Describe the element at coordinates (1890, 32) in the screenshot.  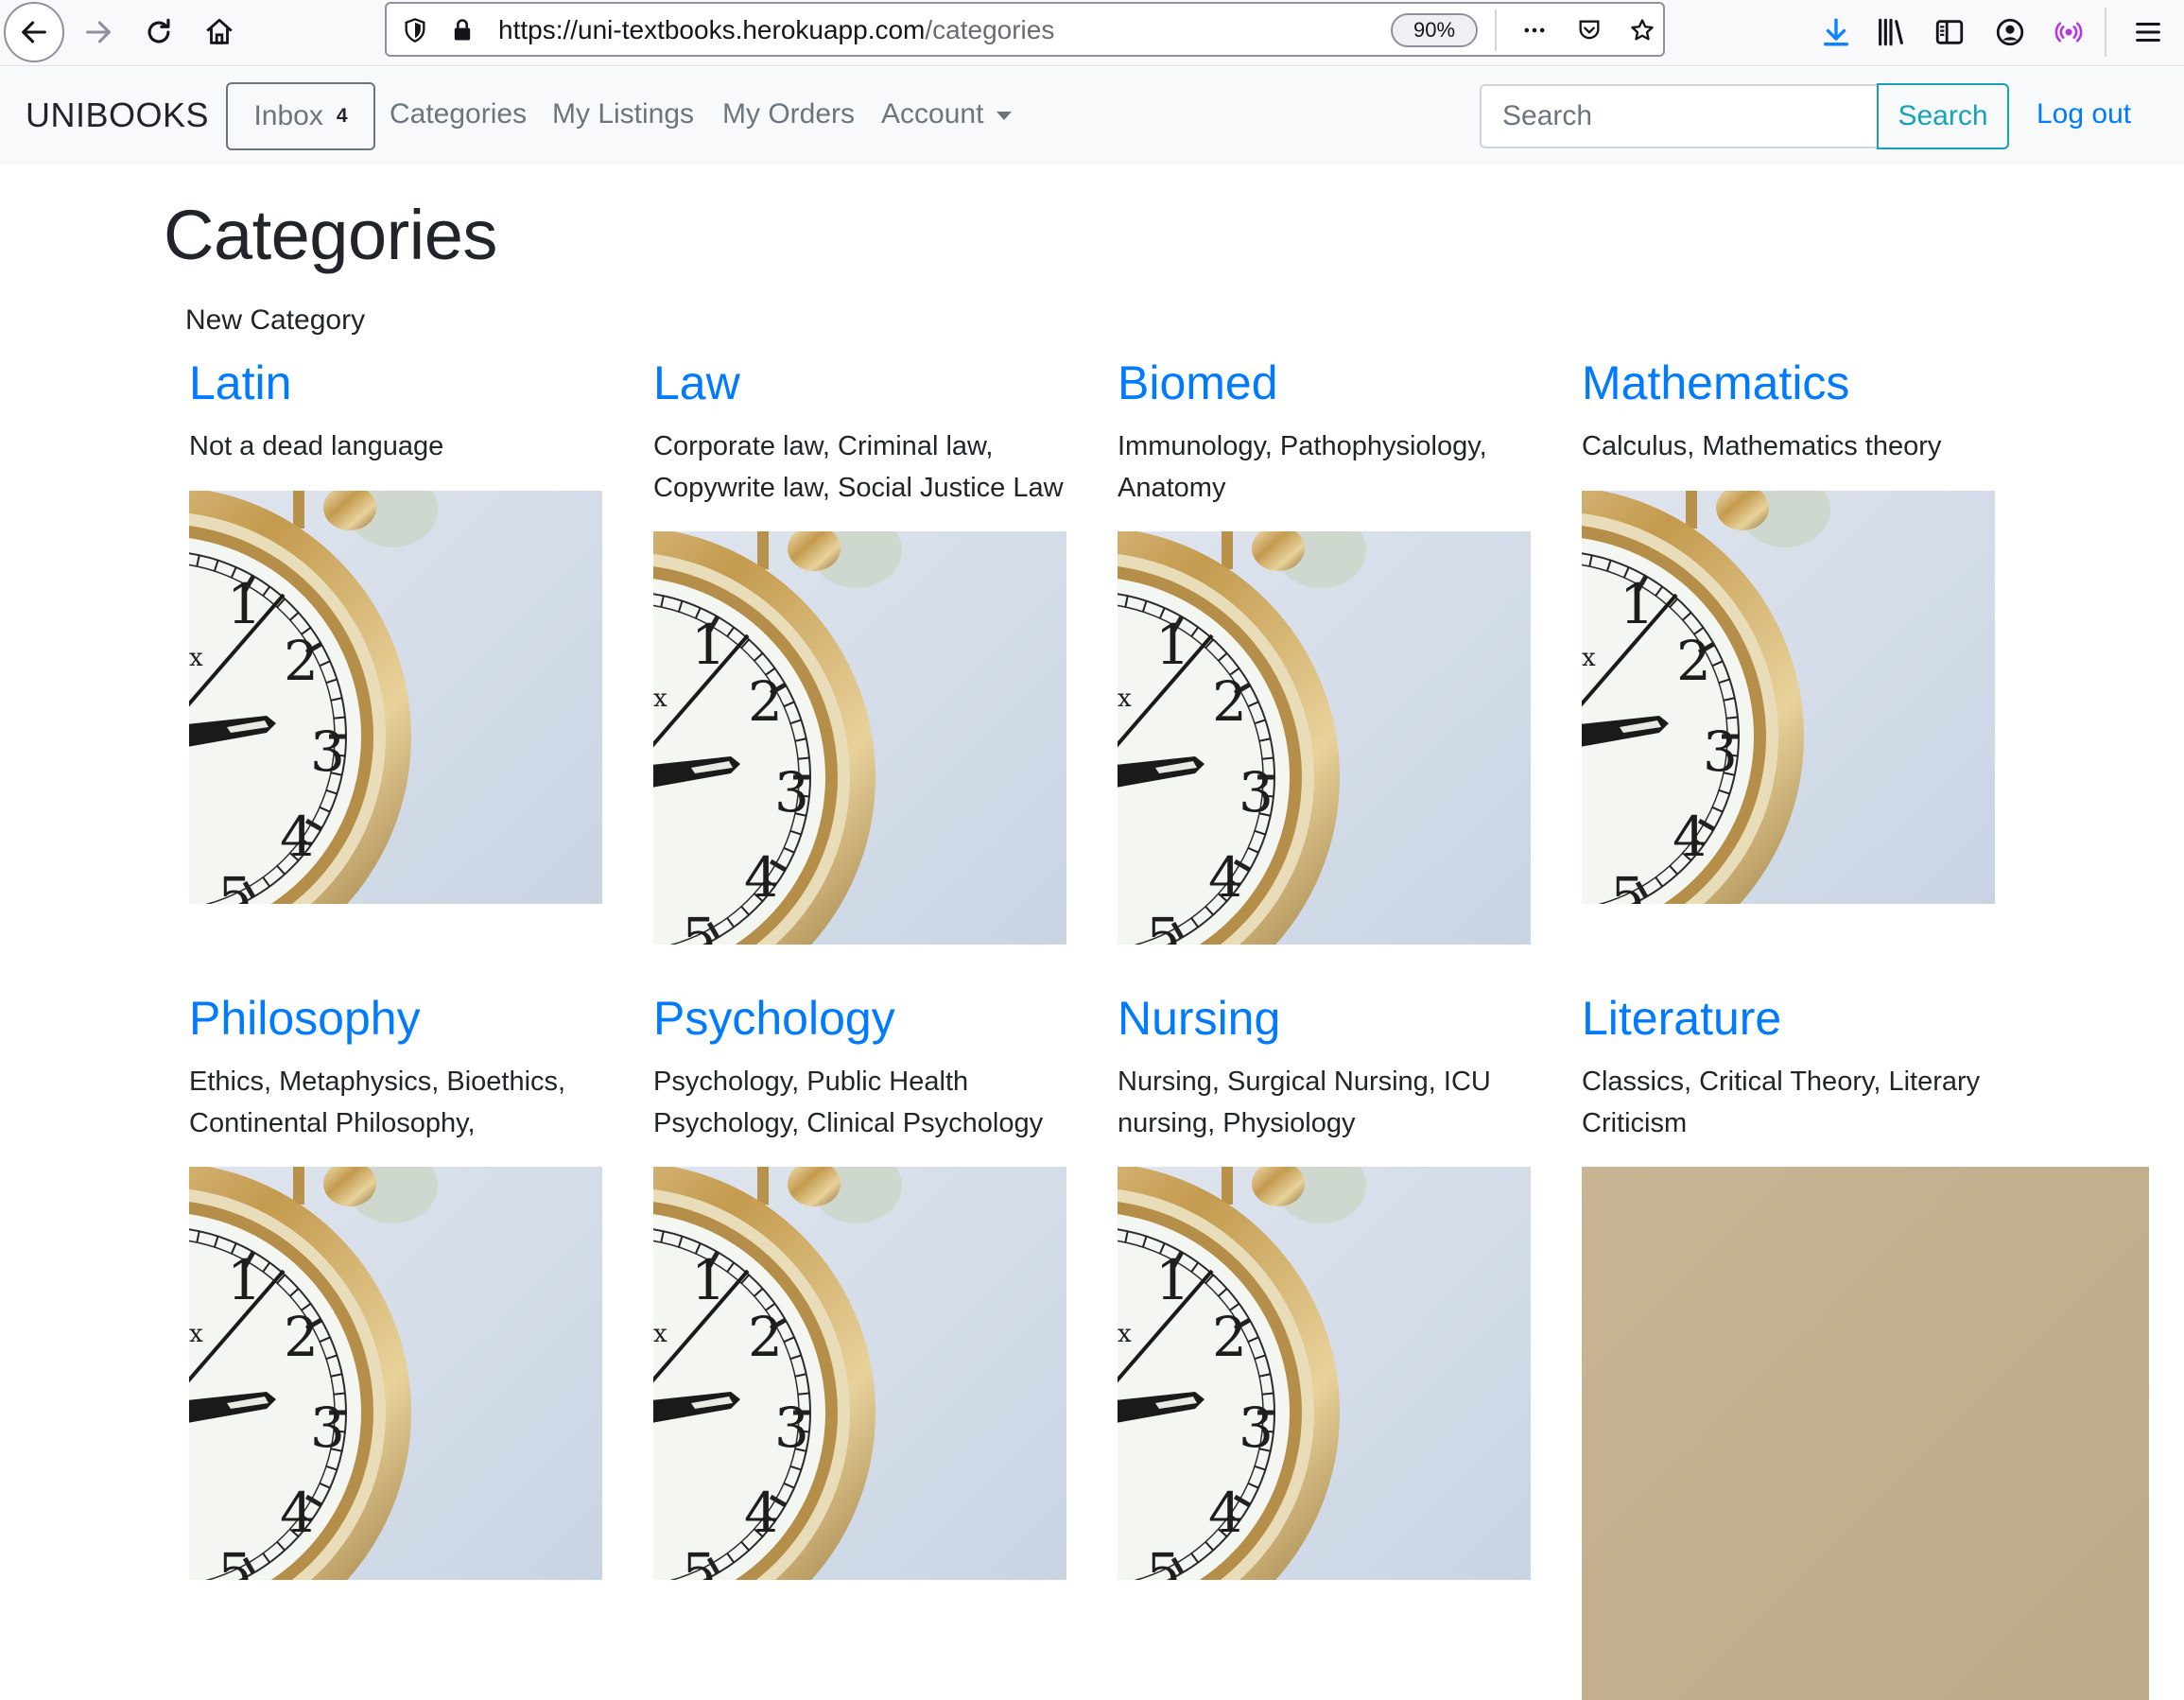
I see `library-icon` at that location.